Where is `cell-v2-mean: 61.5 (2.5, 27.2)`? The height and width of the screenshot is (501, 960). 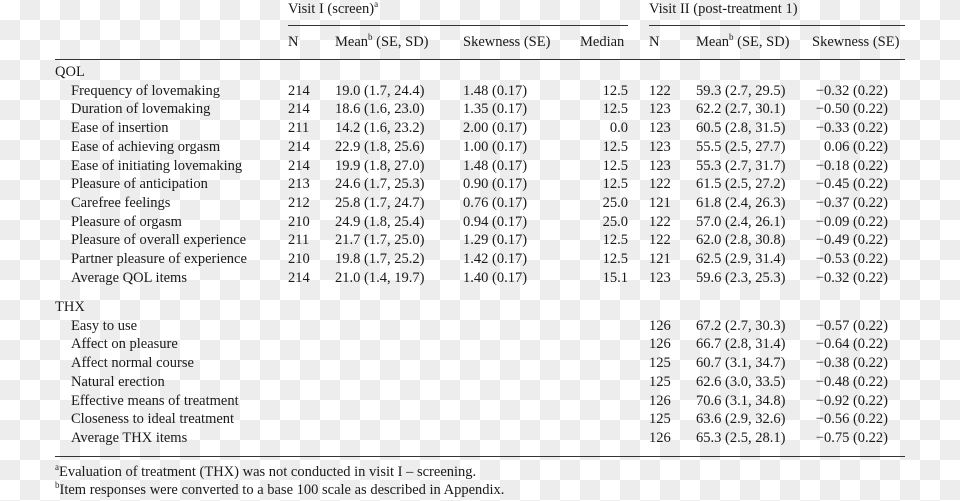 cell-v2-mean: 61.5 (2.5, 27.2) is located at coordinates (741, 184).